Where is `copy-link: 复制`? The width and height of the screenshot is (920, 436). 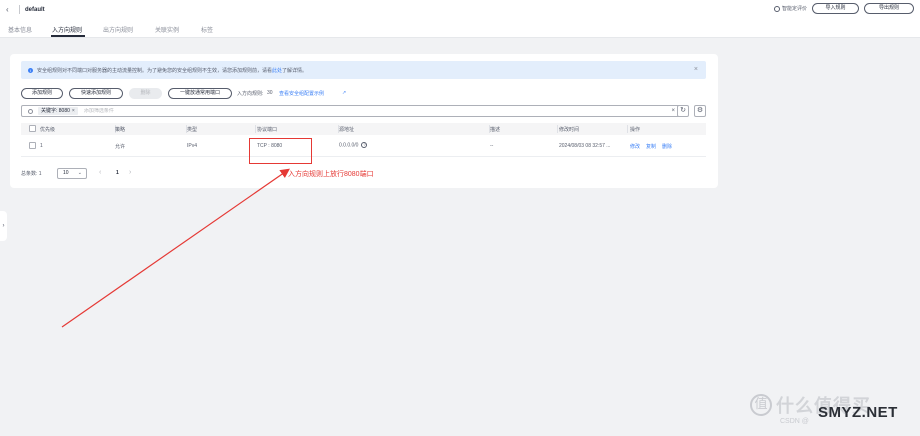
copy-link: 复制 is located at coordinates (651, 146).